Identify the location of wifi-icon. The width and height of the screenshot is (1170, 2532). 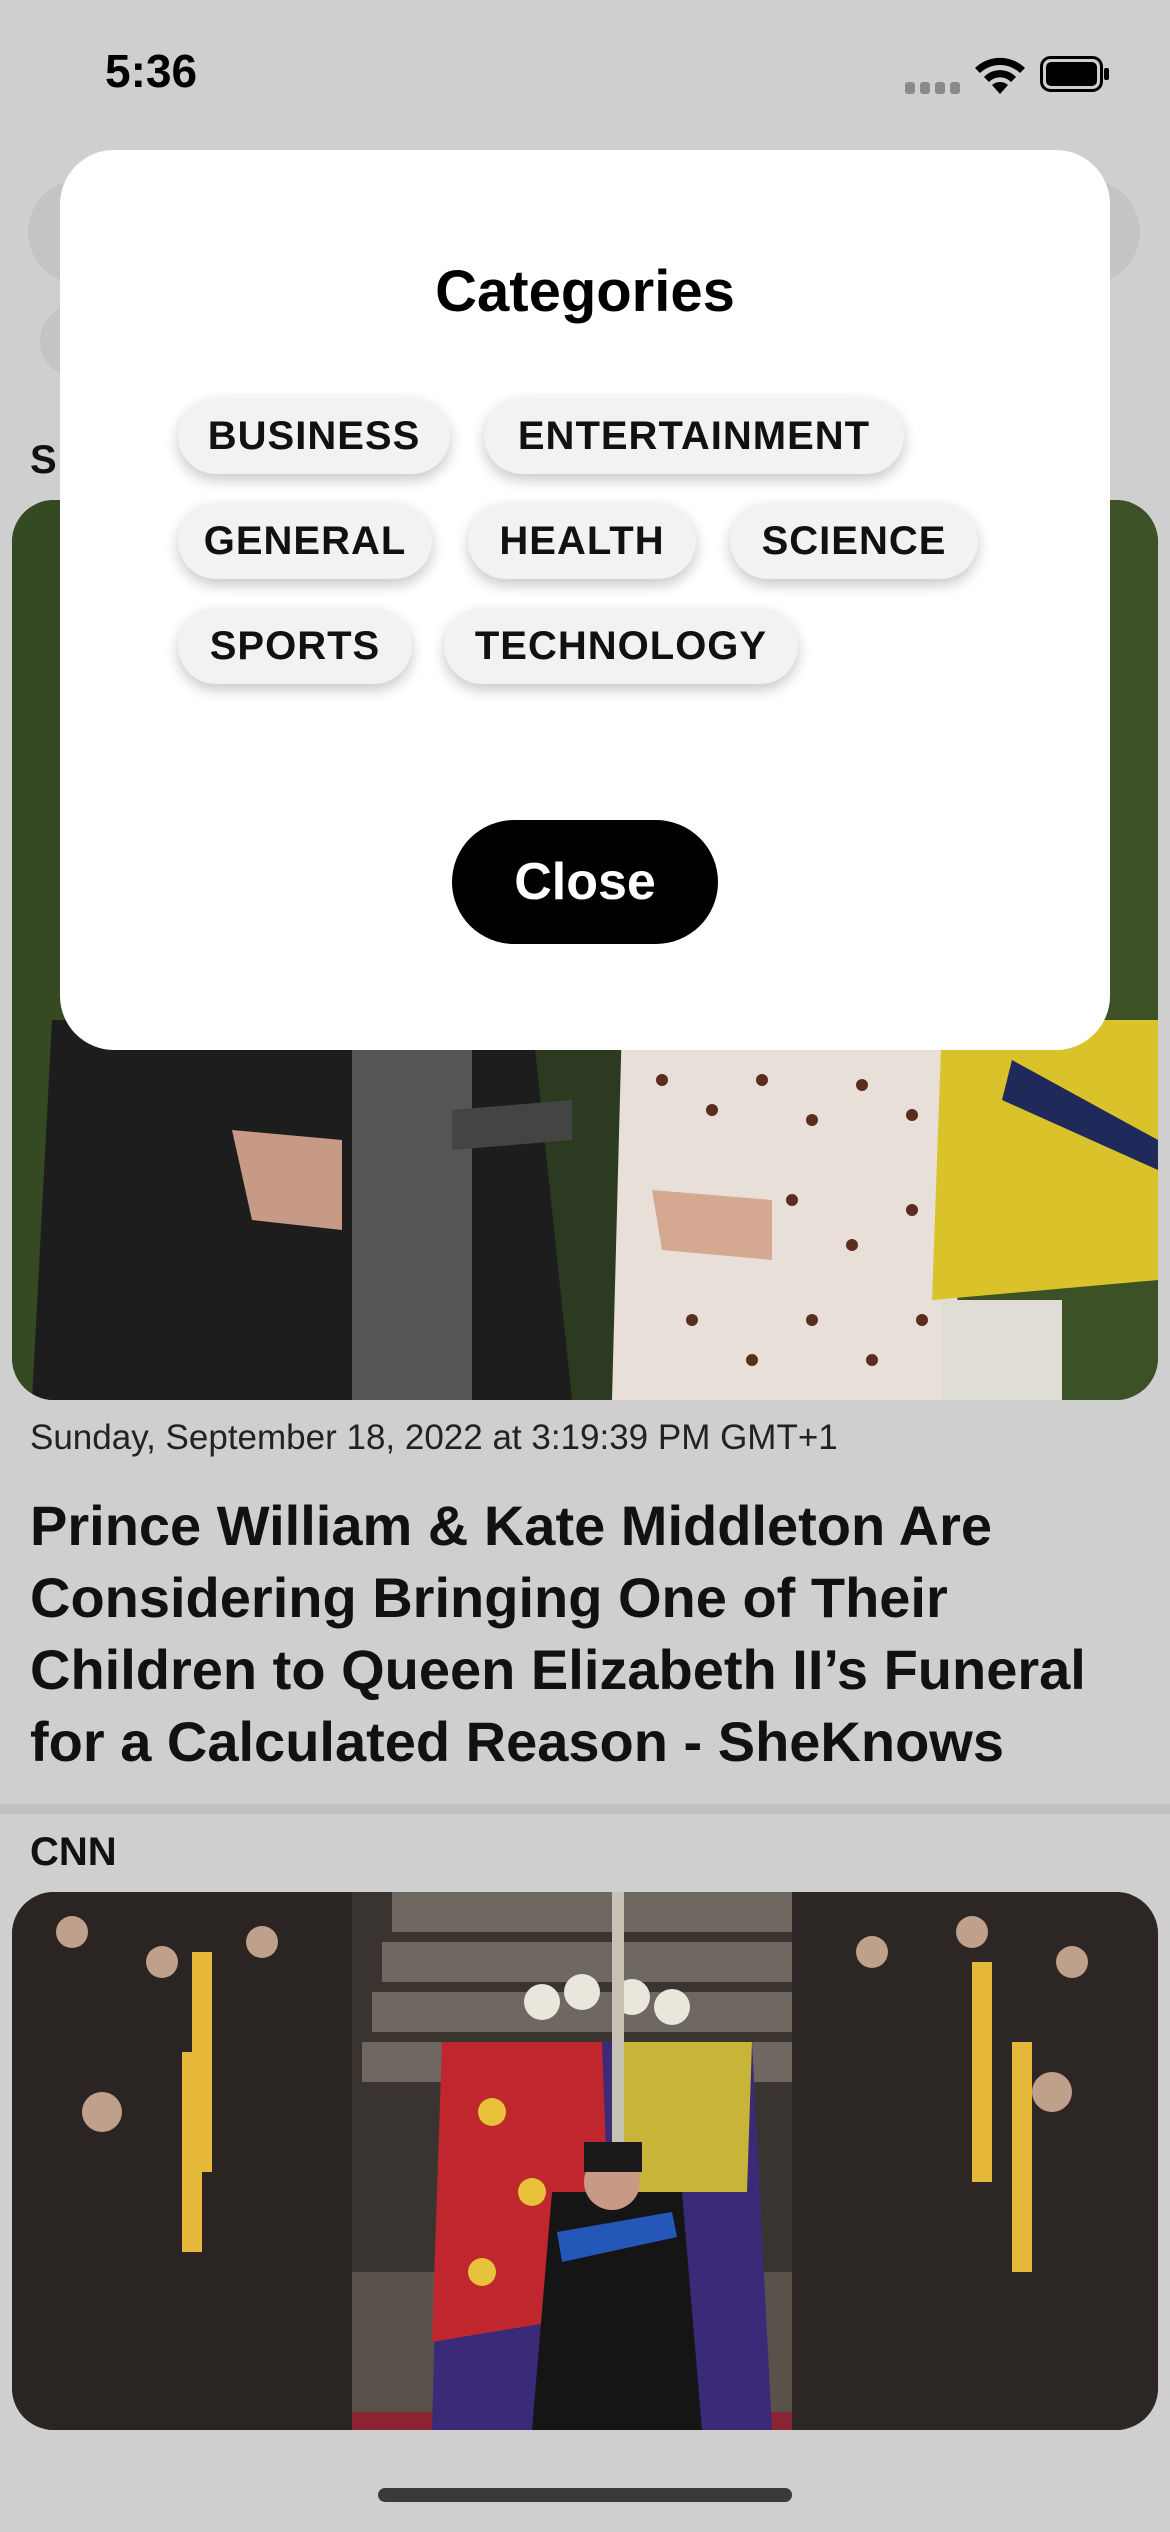
(1000, 75).